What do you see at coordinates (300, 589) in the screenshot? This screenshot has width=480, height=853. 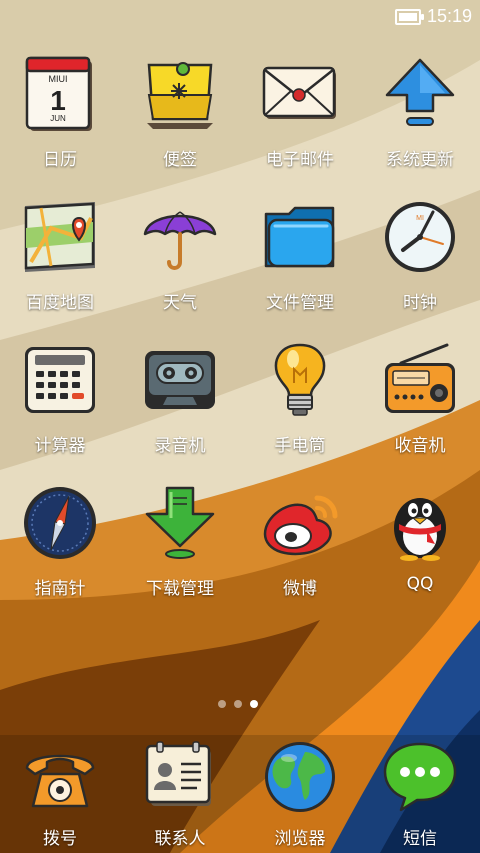 I see `app-label: 微博` at bounding box center [300, 589].